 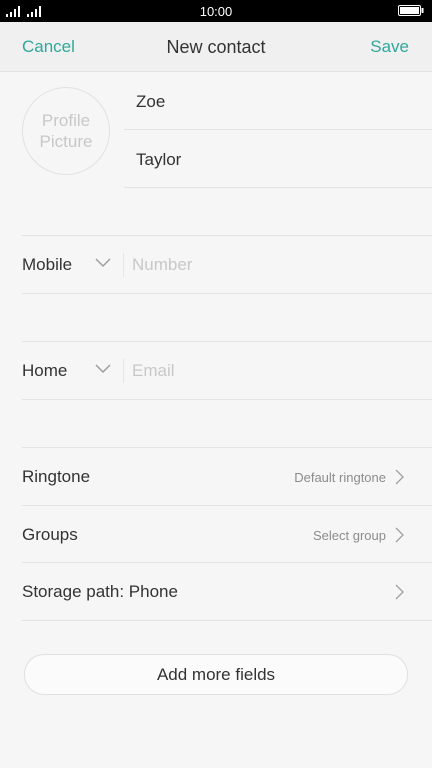 I want to click on phone-type-label: Mobile, so click(x=47, y=265).